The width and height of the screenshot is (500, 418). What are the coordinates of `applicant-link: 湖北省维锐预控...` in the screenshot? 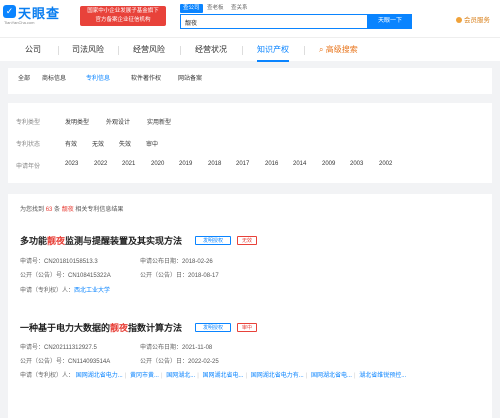 It's located at (382, 376).